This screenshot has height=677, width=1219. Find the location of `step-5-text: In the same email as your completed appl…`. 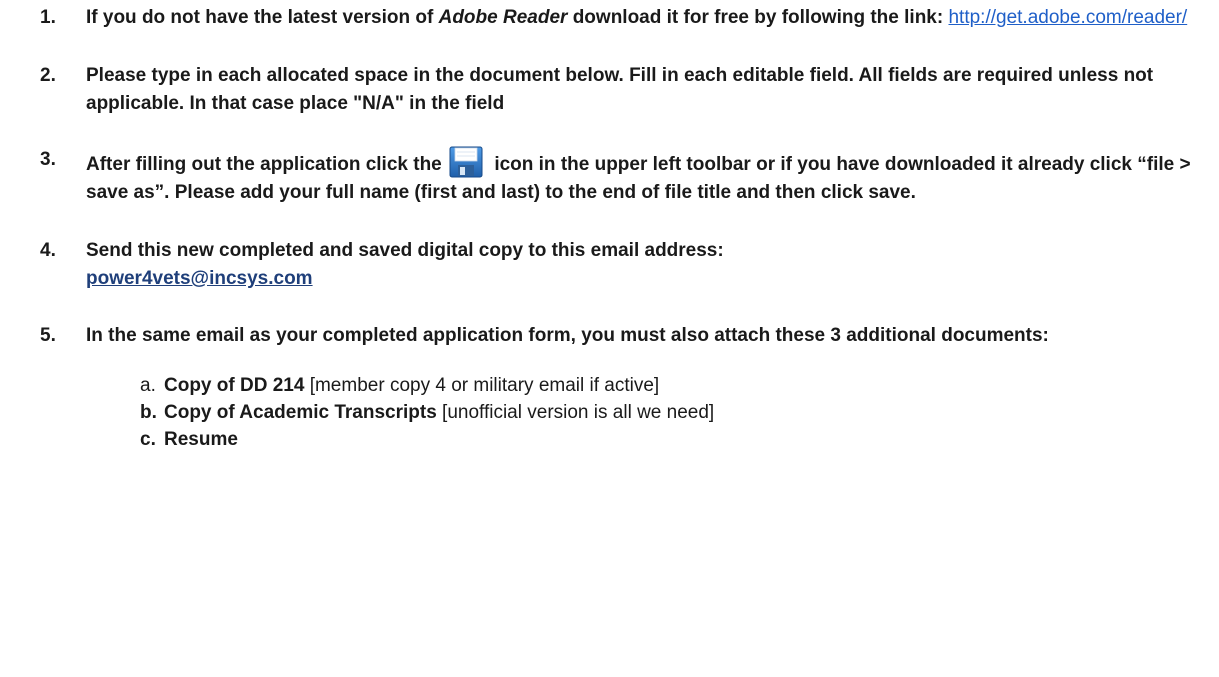

step-5-text: In the same email as your completed appl… is located at coordinates (567, 335).